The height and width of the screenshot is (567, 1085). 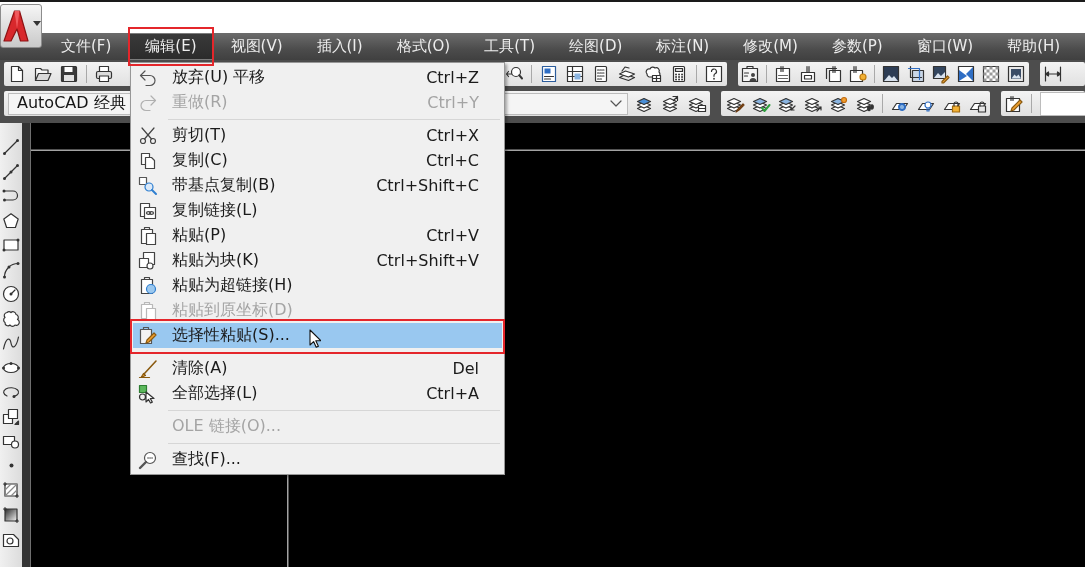 I want to click on menu-item: 全部选择(L) Ctrl+A, so click(x=317, y=393).